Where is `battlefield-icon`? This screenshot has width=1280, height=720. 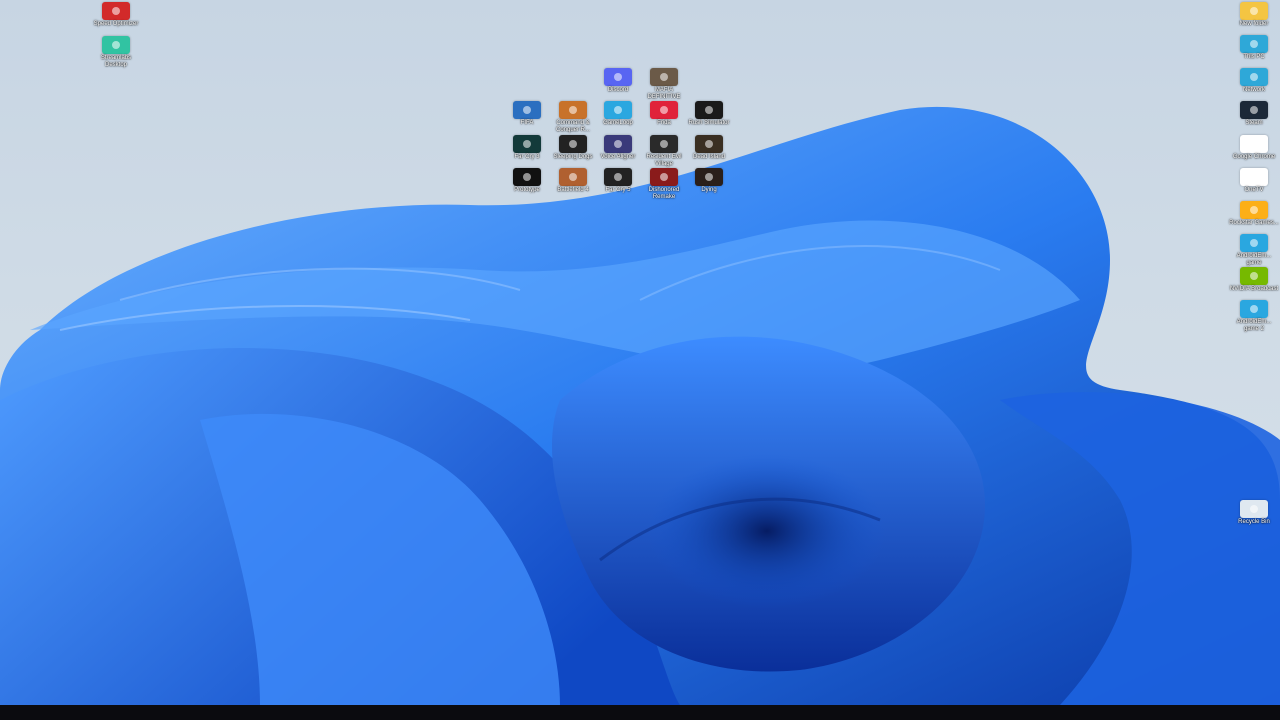 battlefield-icon is located at coordinates (573, 177).